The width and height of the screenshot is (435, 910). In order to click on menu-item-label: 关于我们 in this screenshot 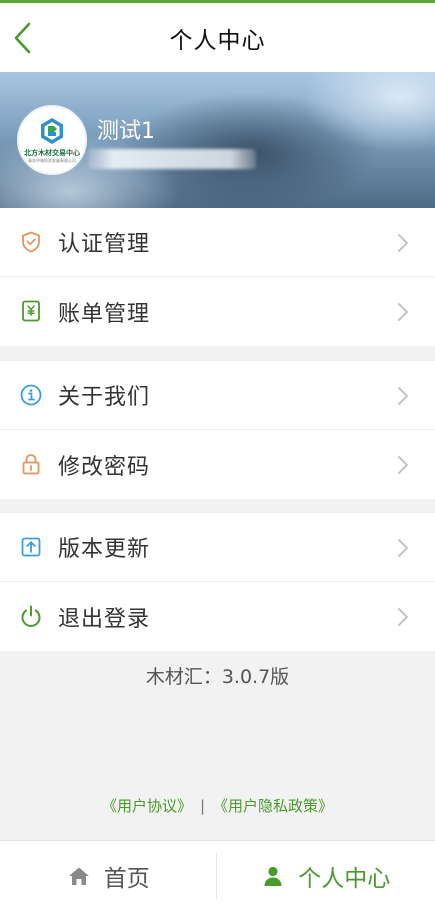, I will do `click(104, 397)`.